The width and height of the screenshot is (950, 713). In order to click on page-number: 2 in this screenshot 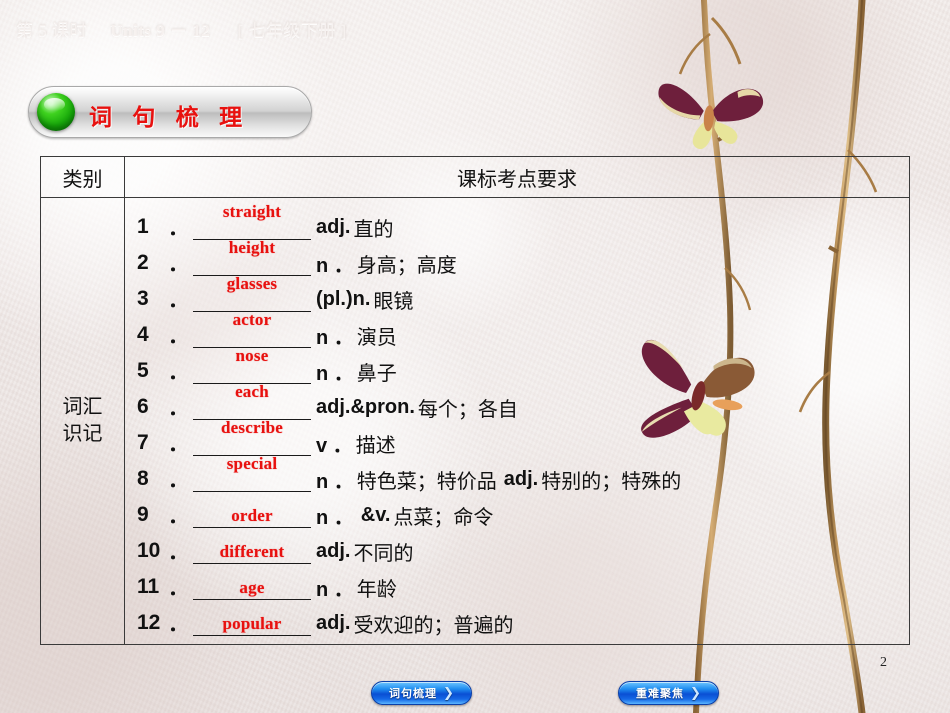, I will do `click(883, 662)`.